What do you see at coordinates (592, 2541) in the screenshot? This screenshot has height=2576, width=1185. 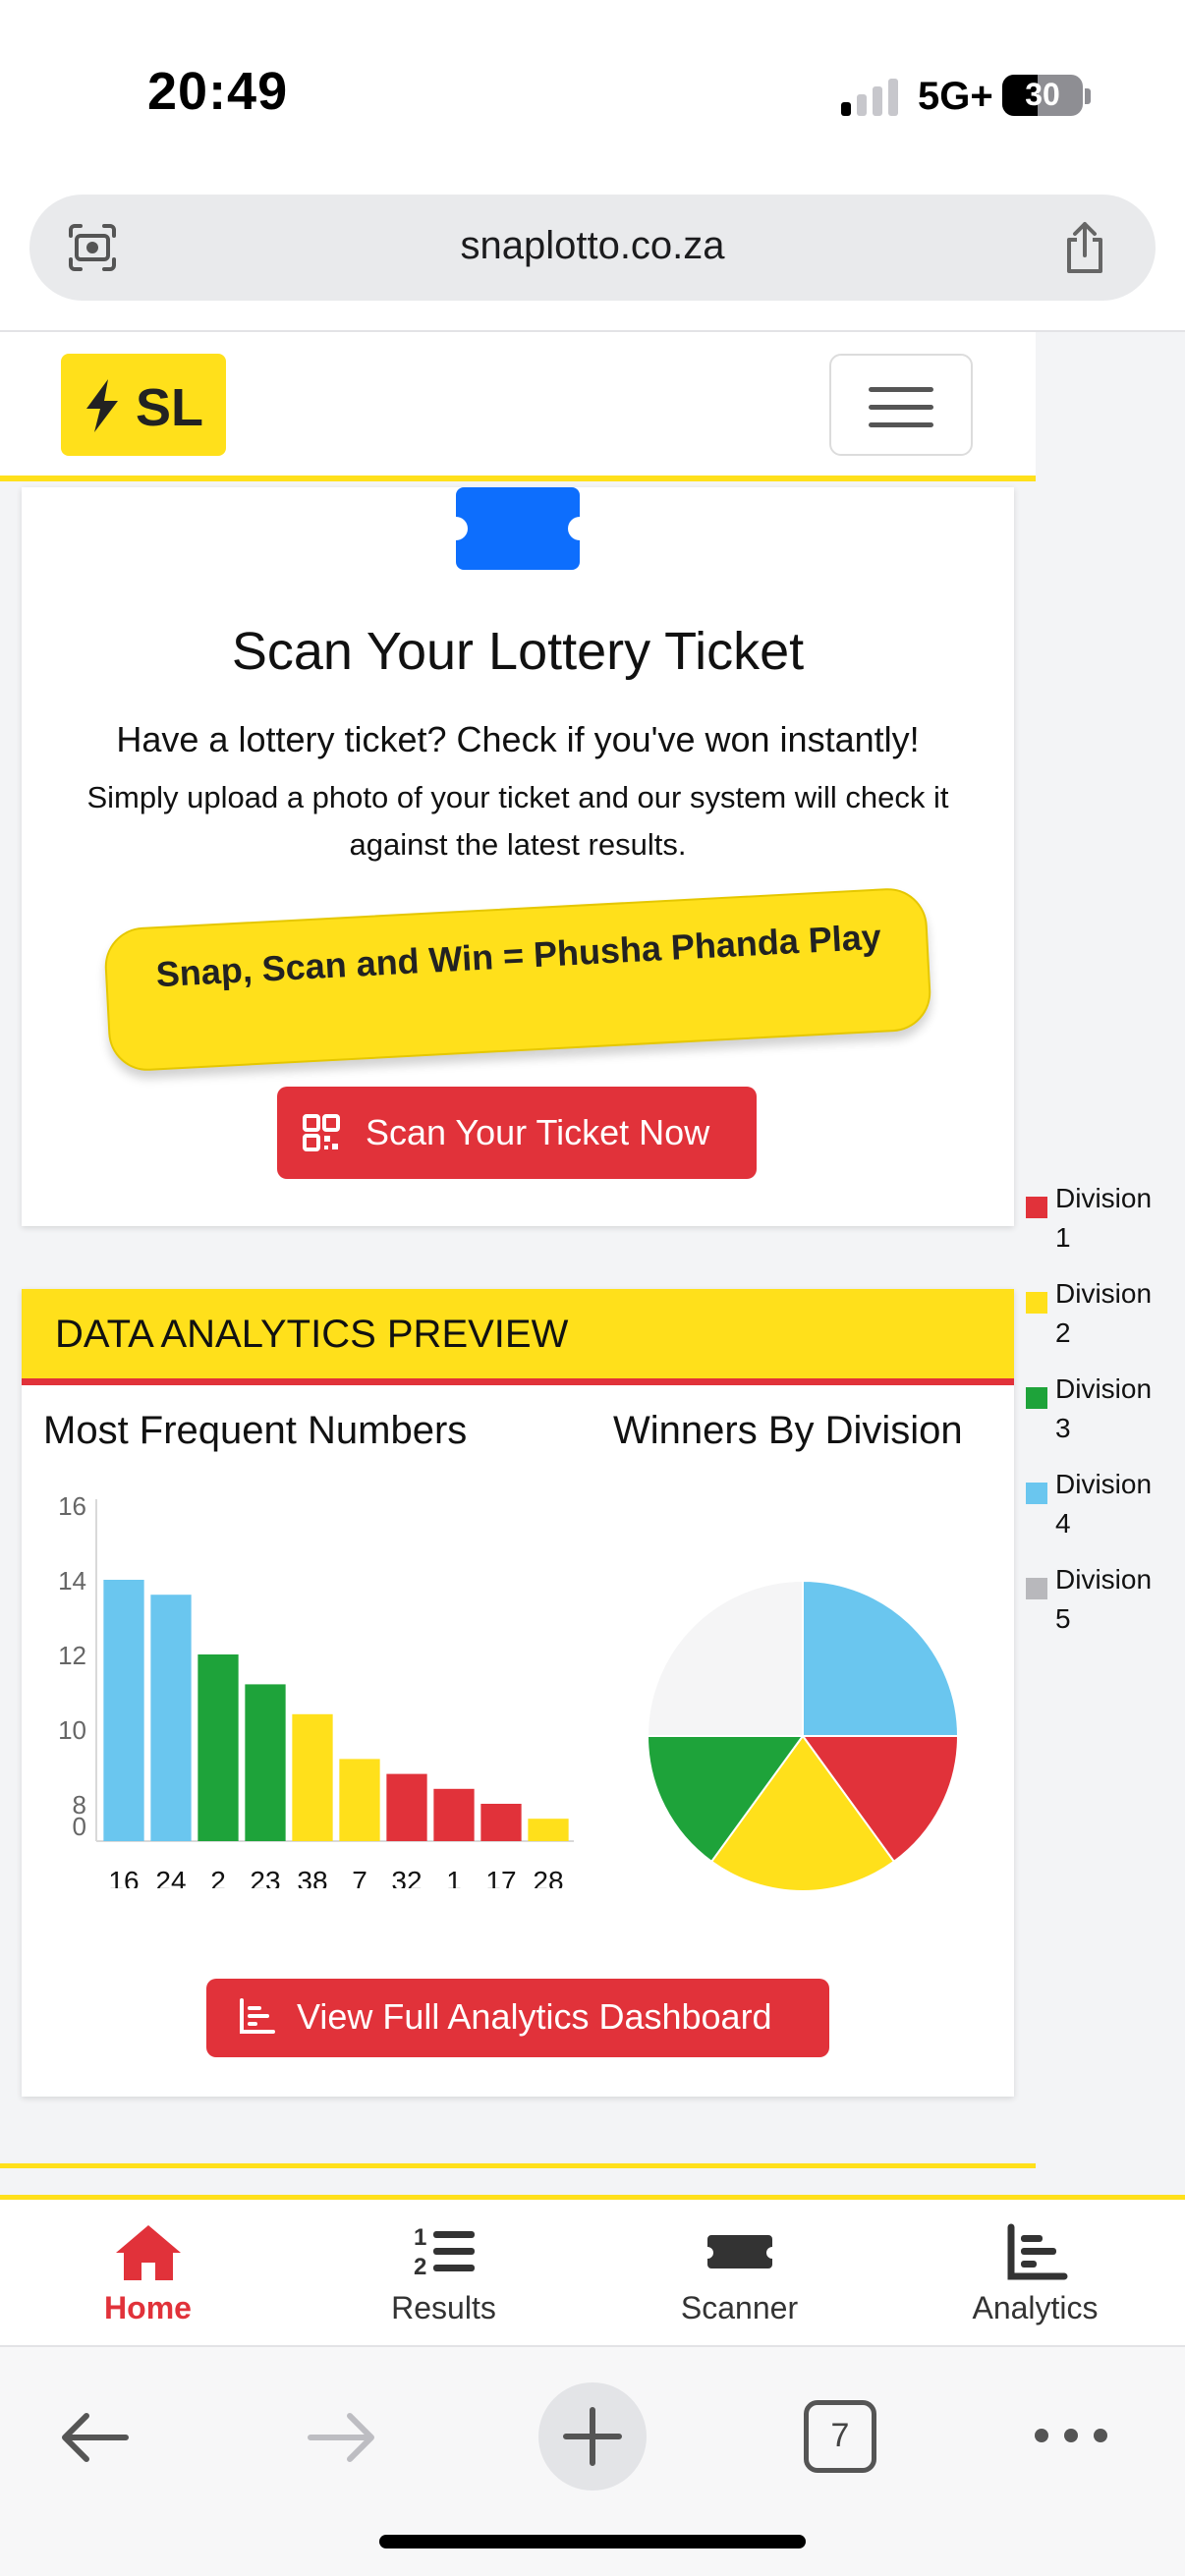 I see `home-indicator` at bounding box center [592, 2541].